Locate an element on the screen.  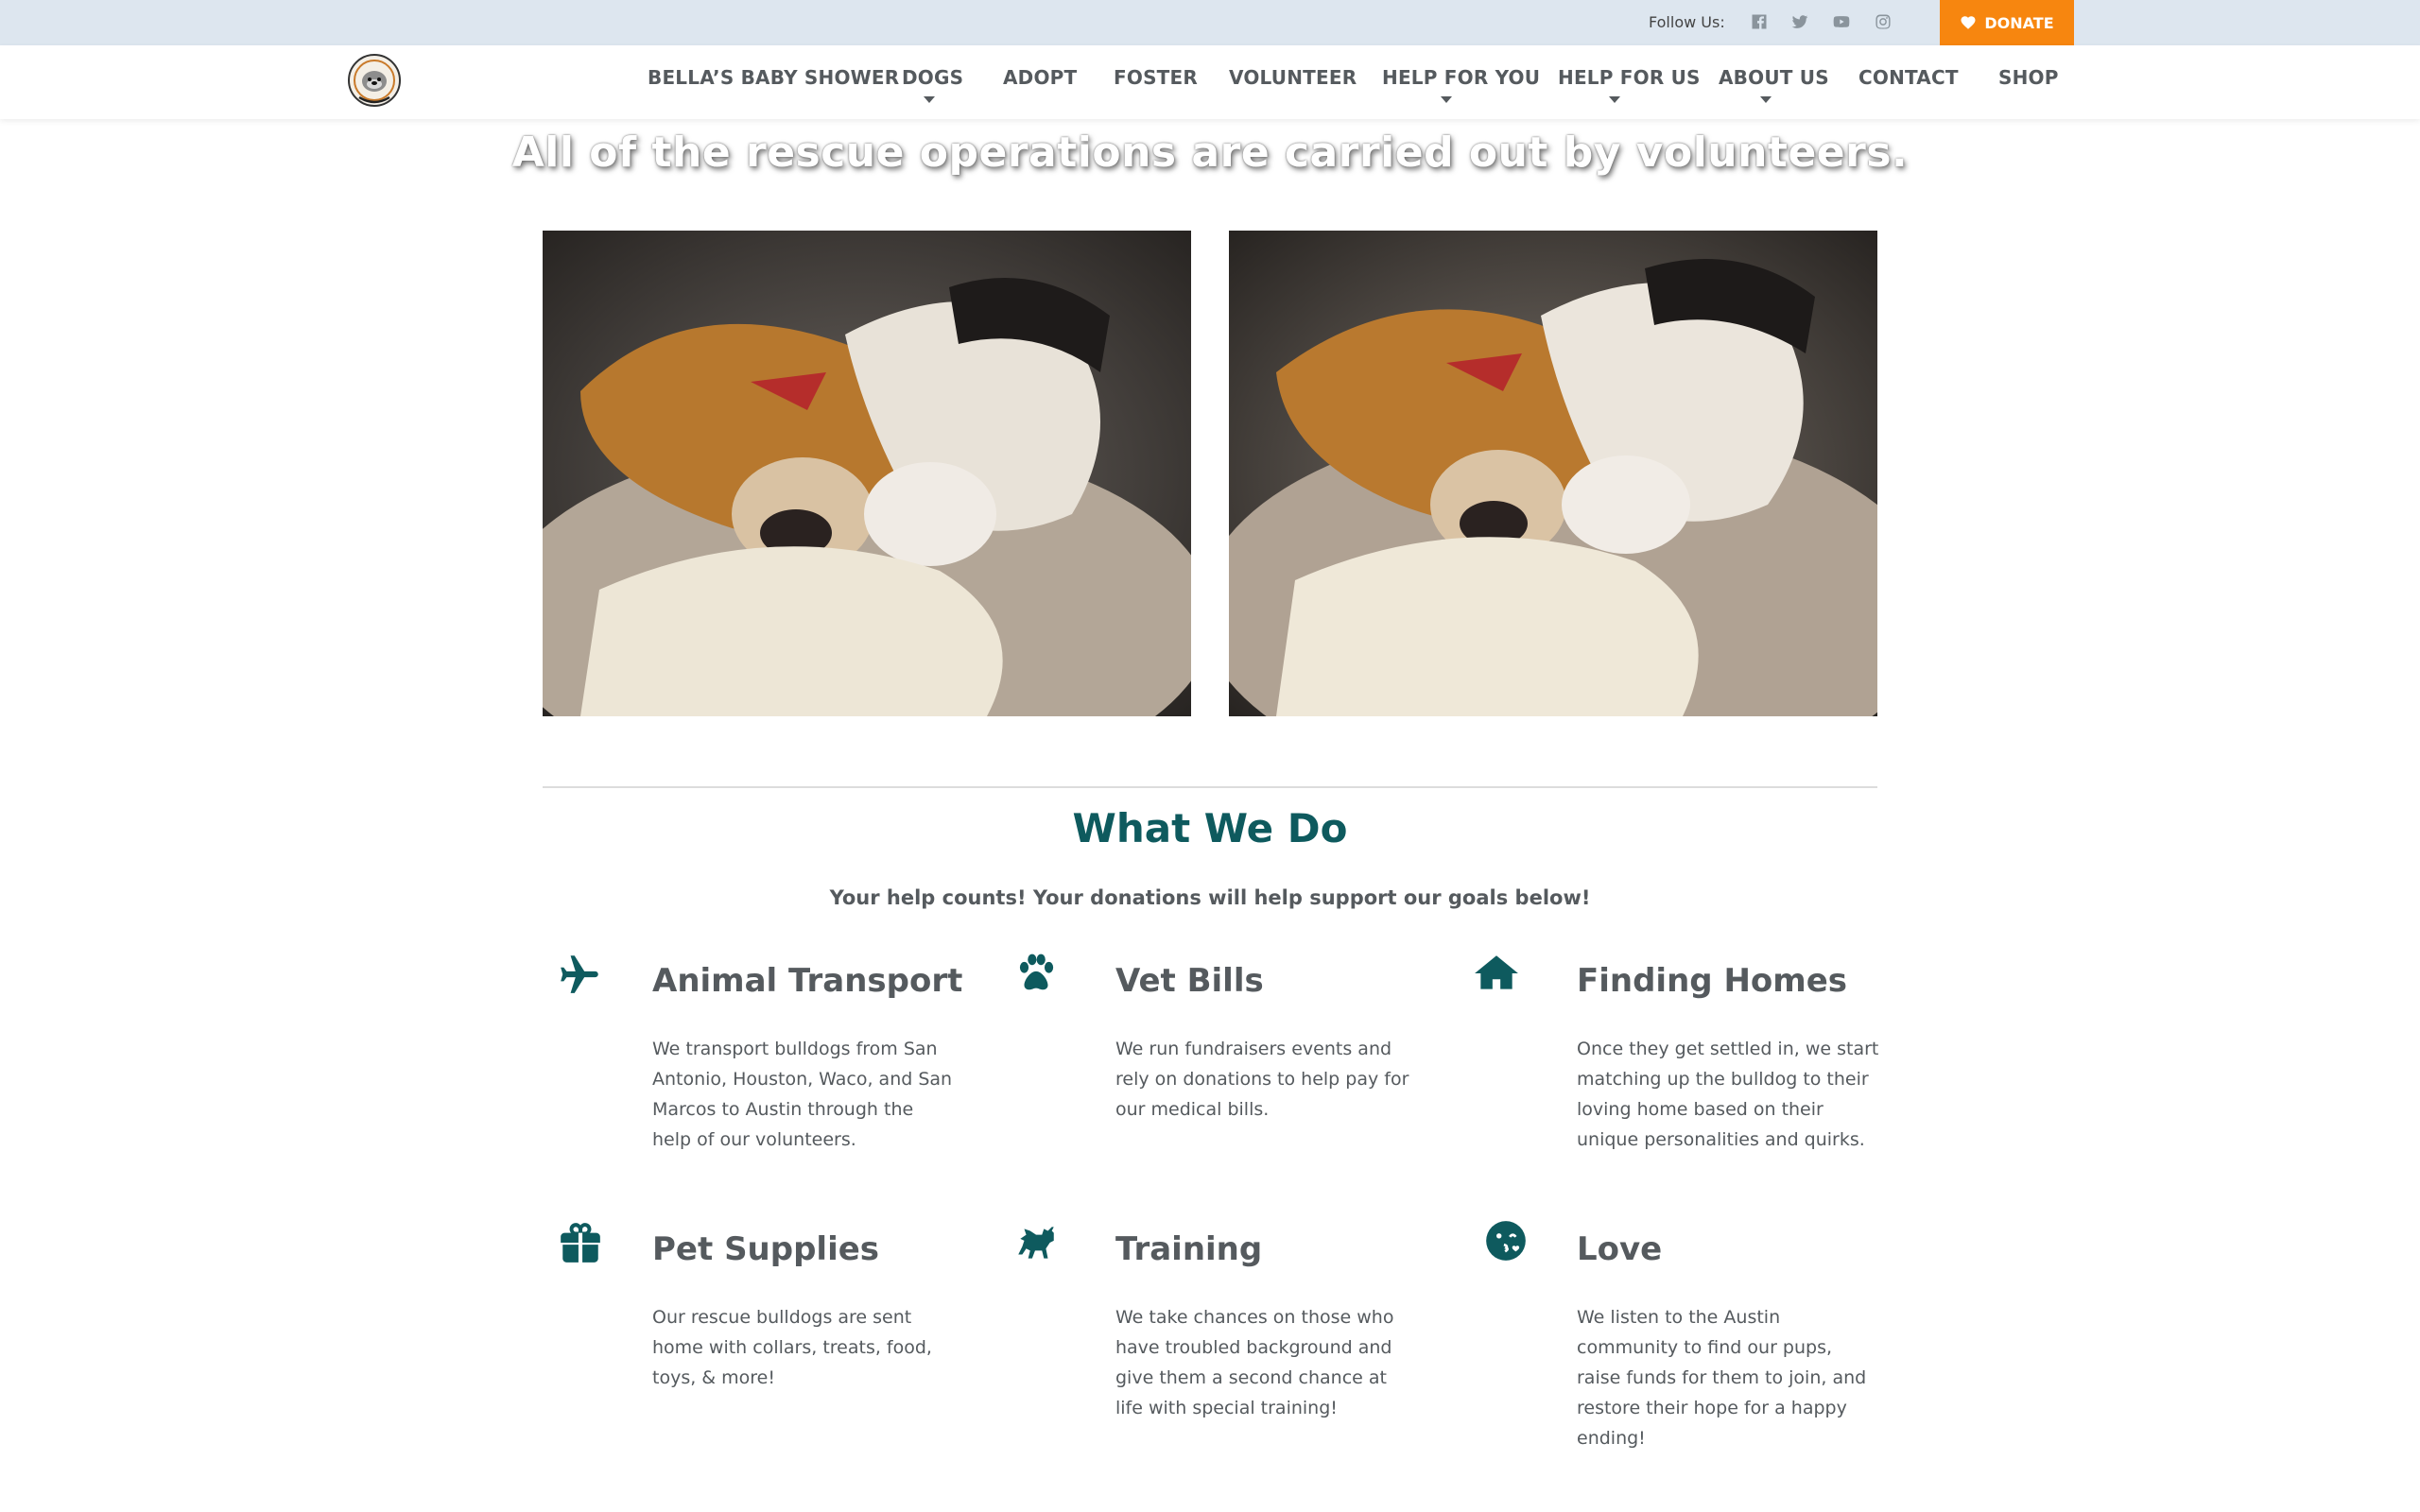
nav-item-about-us: ABOUT US is located at coordinates (1774, 77).